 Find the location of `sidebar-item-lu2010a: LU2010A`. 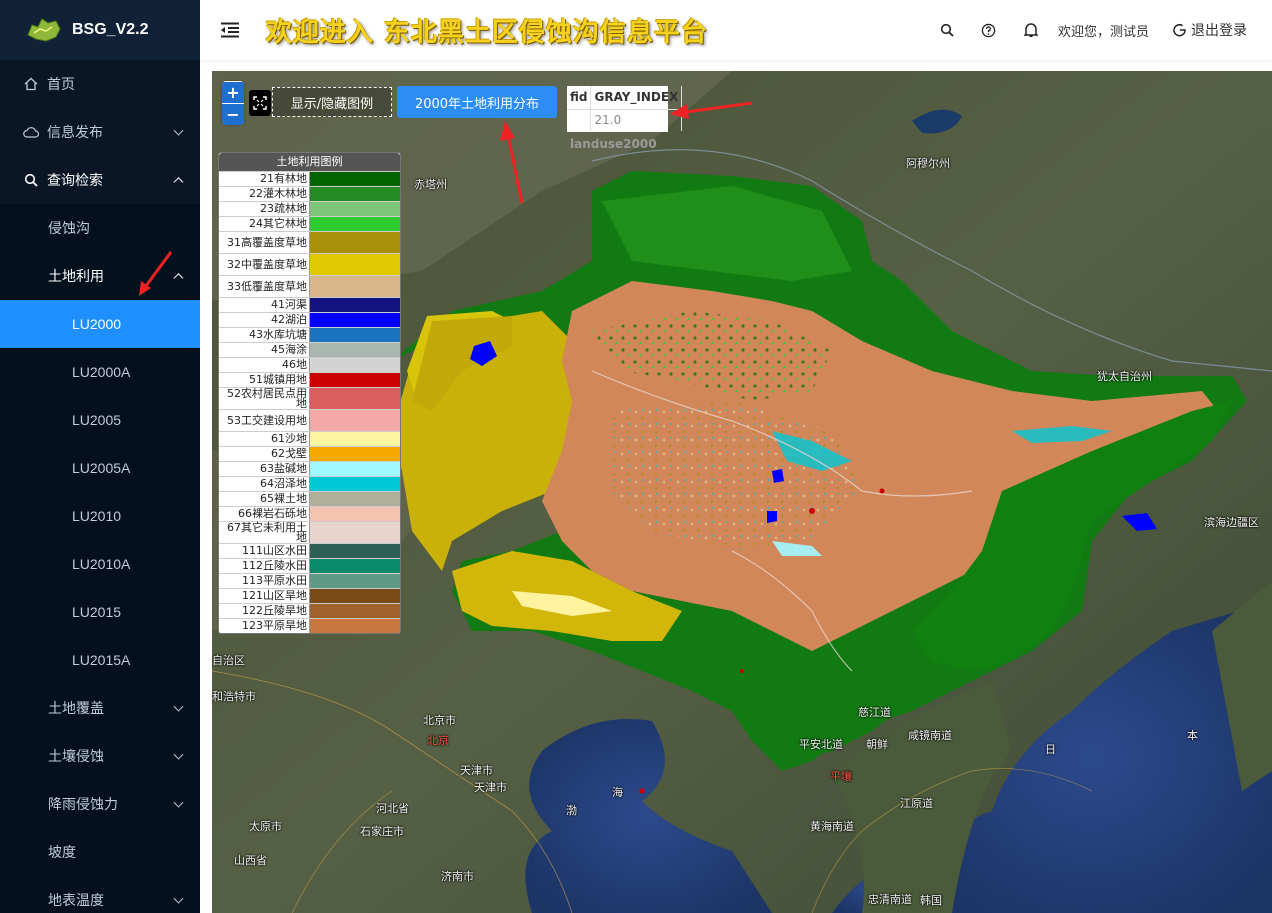

sidebar-item-lu2010a: LU2010A is located at coordinates (100, 564).